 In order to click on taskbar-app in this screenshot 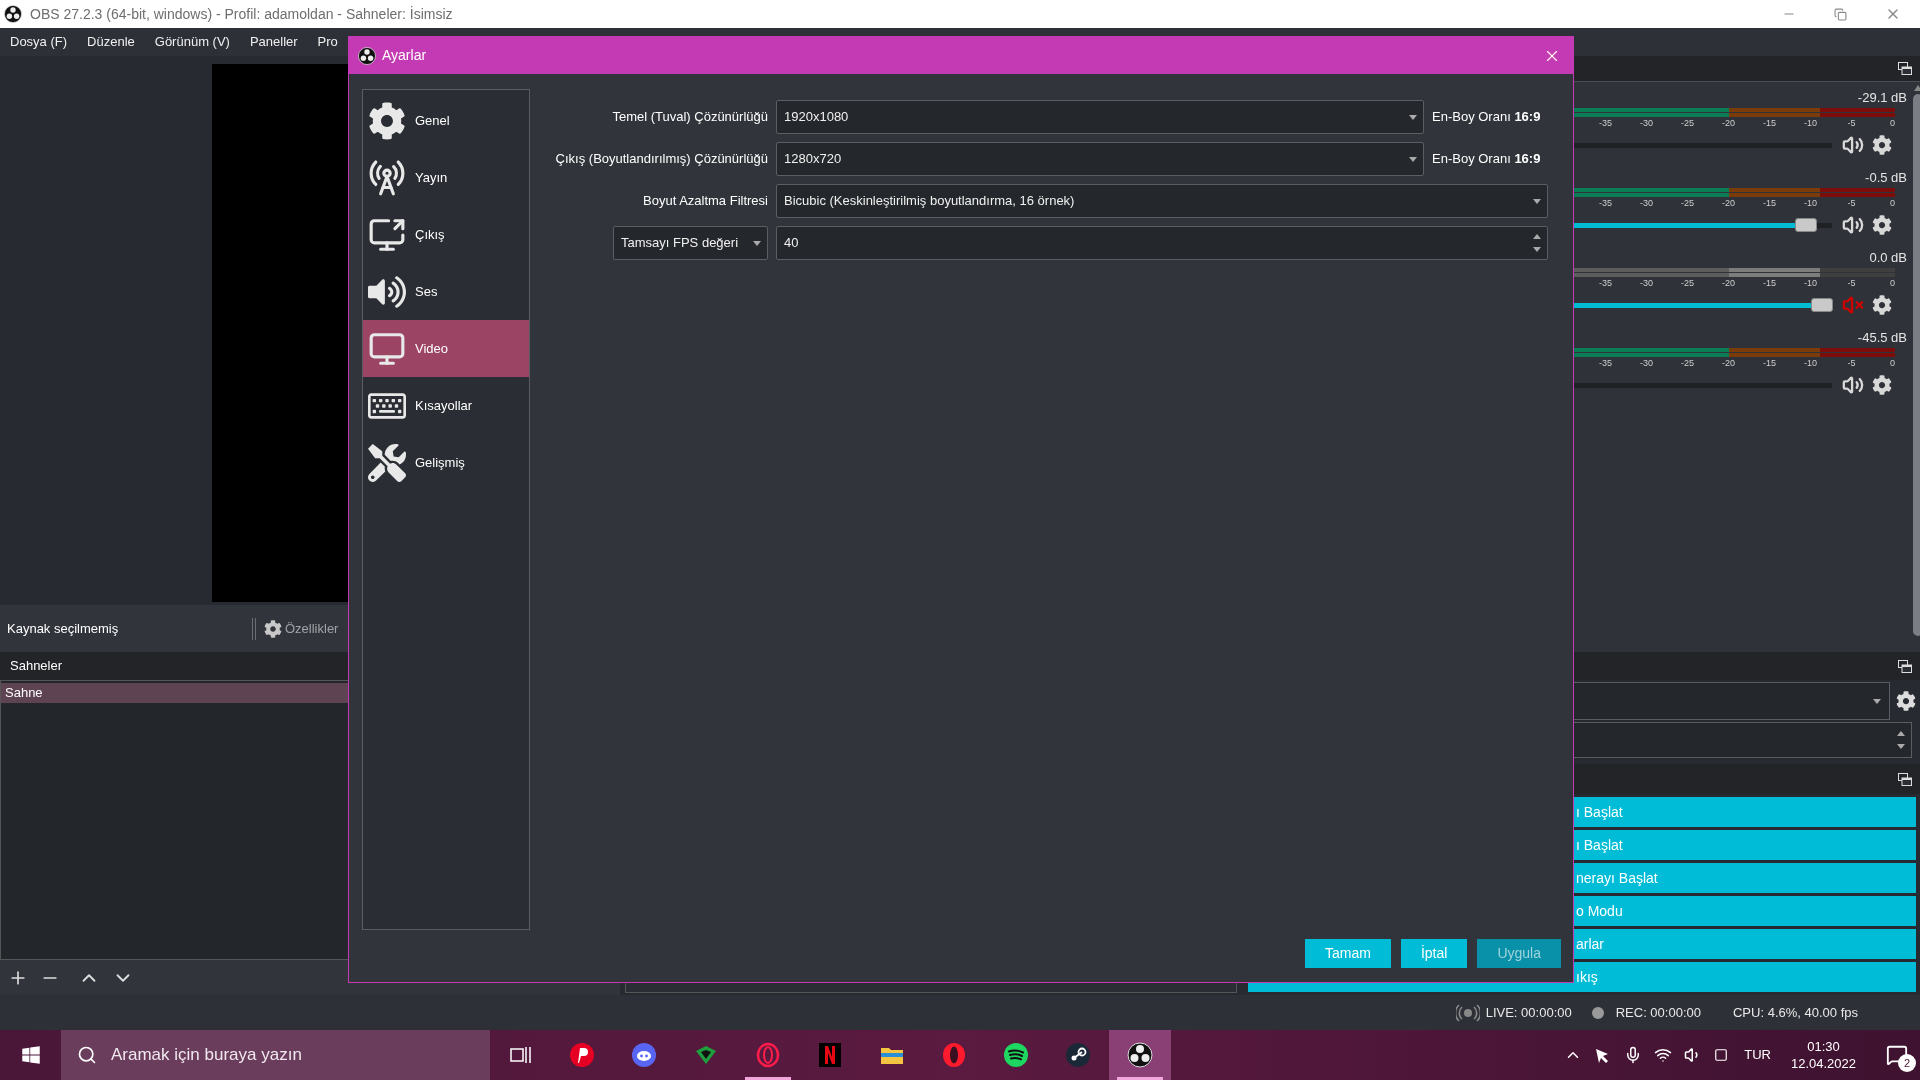, I will do `click(1140, 1055)`.